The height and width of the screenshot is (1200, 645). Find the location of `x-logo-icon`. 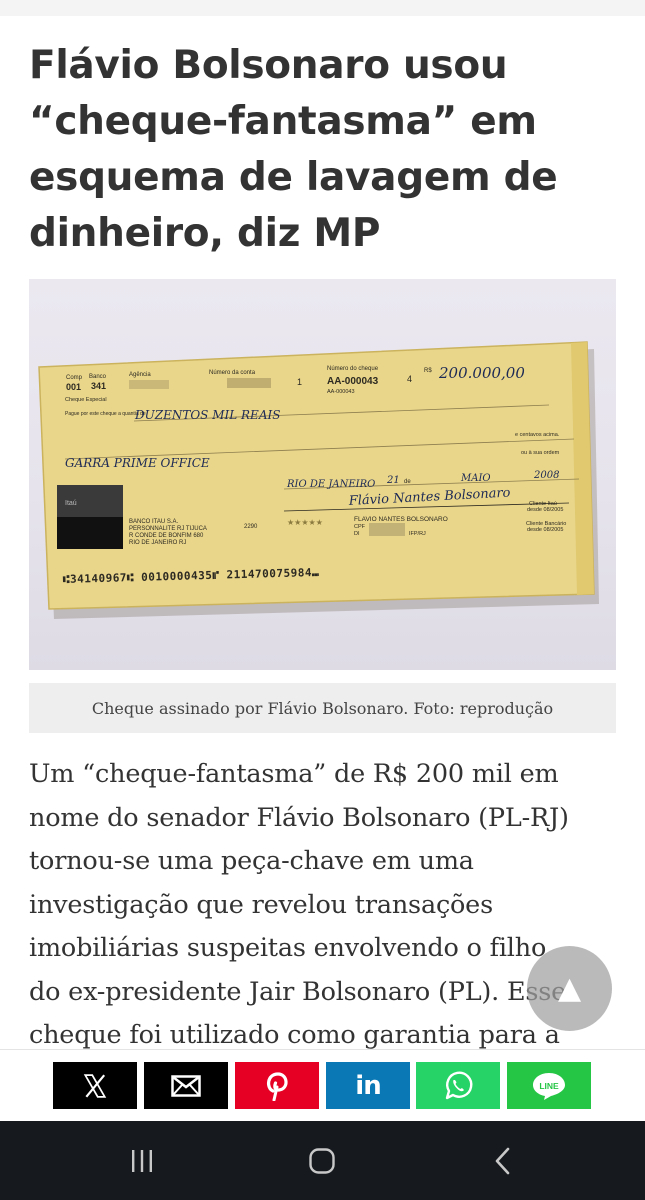

x-logo-icon is located at coordinates (95, 1085).